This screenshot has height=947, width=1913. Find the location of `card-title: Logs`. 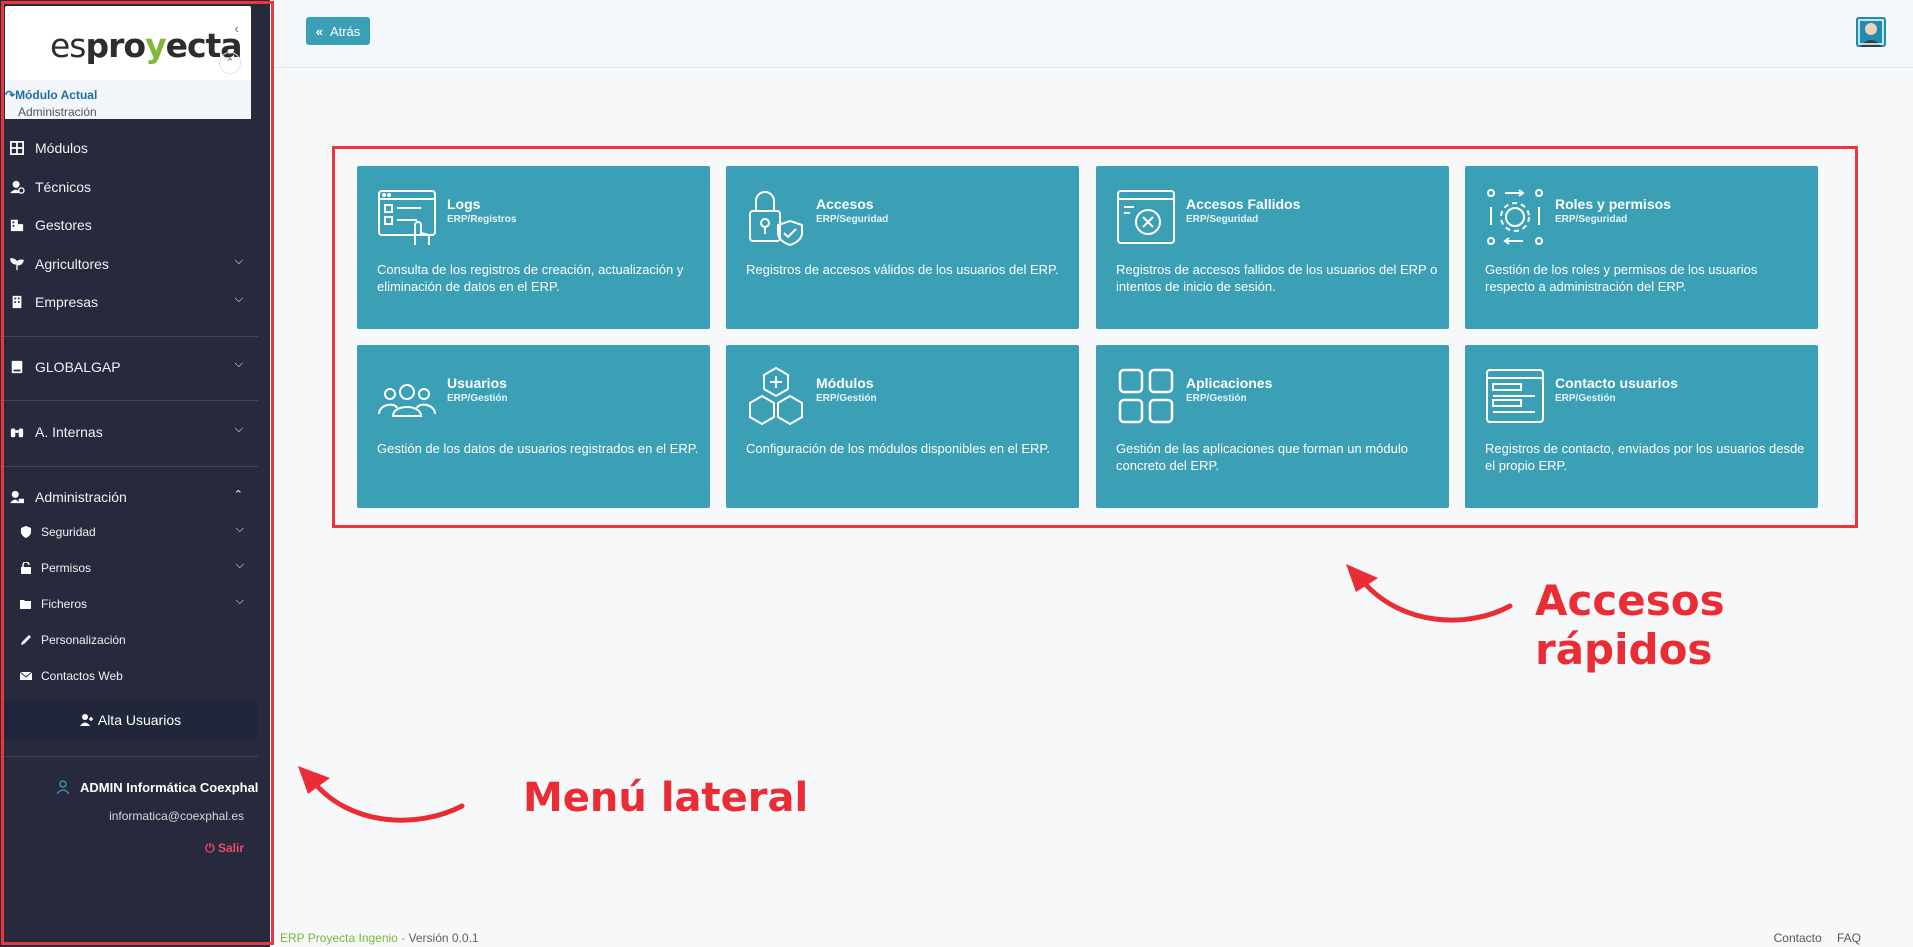

card-title: Logs is located at coordinates (464, 204).